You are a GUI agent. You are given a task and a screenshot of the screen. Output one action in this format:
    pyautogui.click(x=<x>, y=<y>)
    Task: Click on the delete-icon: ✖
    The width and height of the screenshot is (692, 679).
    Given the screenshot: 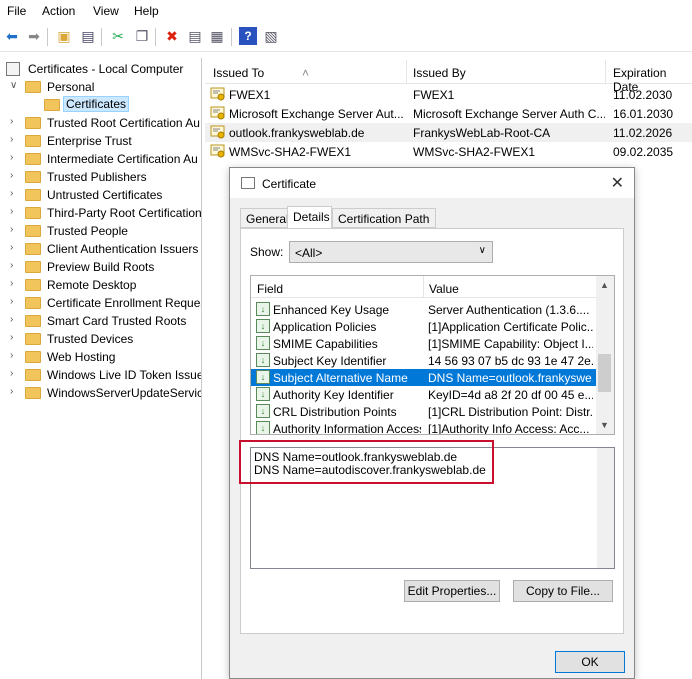 What is the action you would take?
    pyautogui.click(x=172, y=36)
    